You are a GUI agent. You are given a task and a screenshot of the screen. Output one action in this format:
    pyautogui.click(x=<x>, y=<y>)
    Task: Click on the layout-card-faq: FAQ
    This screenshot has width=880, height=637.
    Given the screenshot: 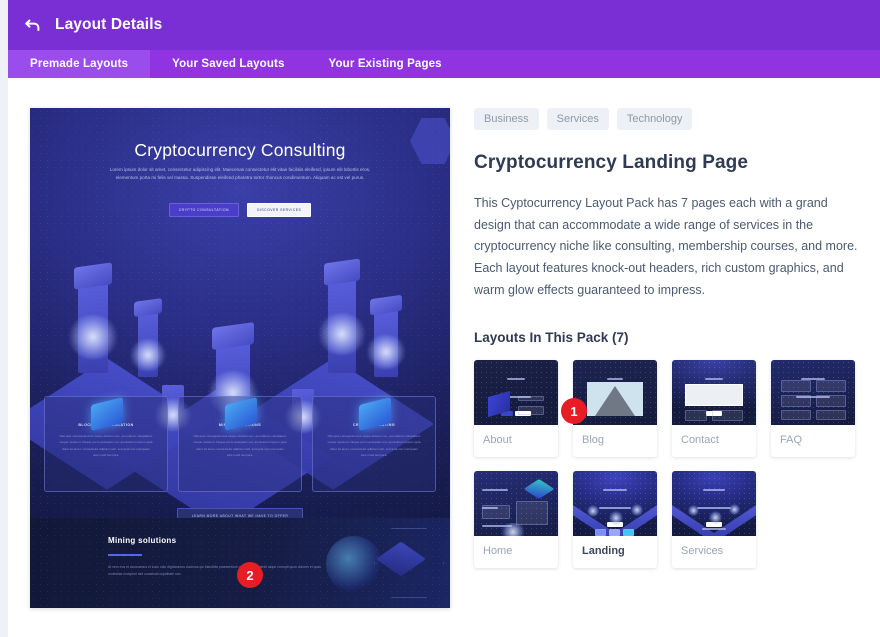 What is the action you would take?
    pyautogui.click(x=813, y=409)
    